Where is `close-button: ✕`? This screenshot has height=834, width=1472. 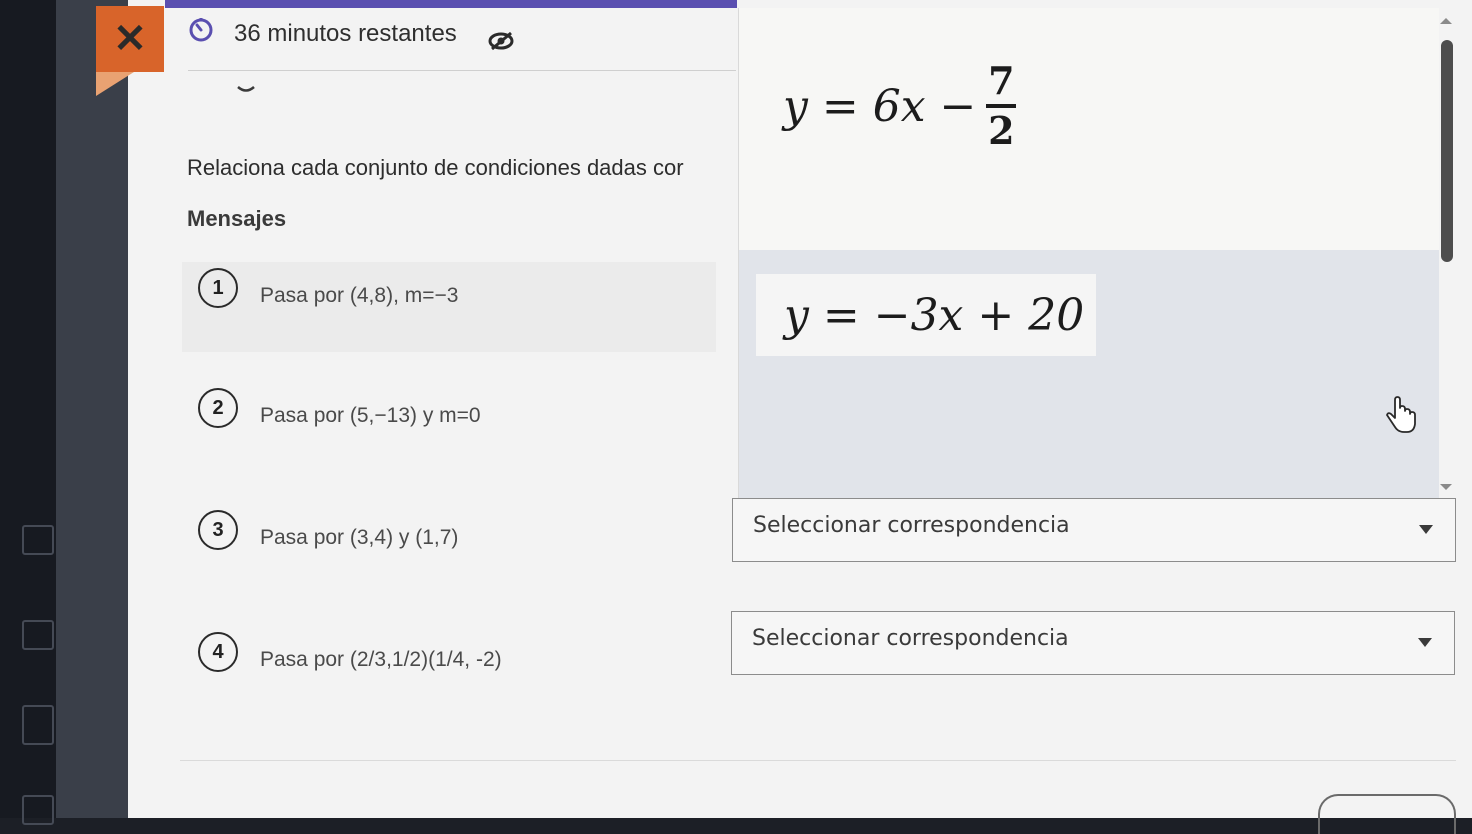 close-button: ✕ is located at coordinates (130, 39).